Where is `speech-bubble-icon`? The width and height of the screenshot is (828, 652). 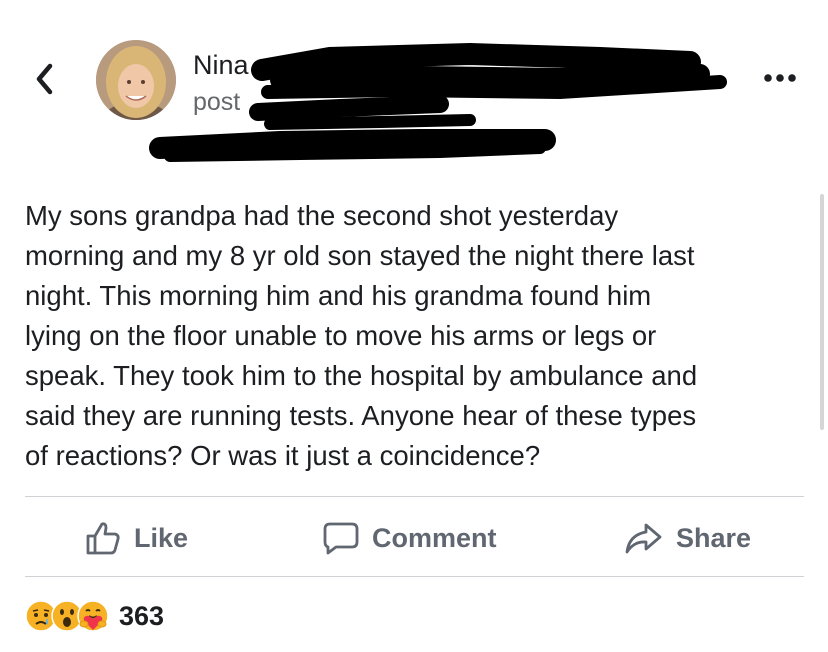 speech-bubble-icon is located at coordinates (341, 538).